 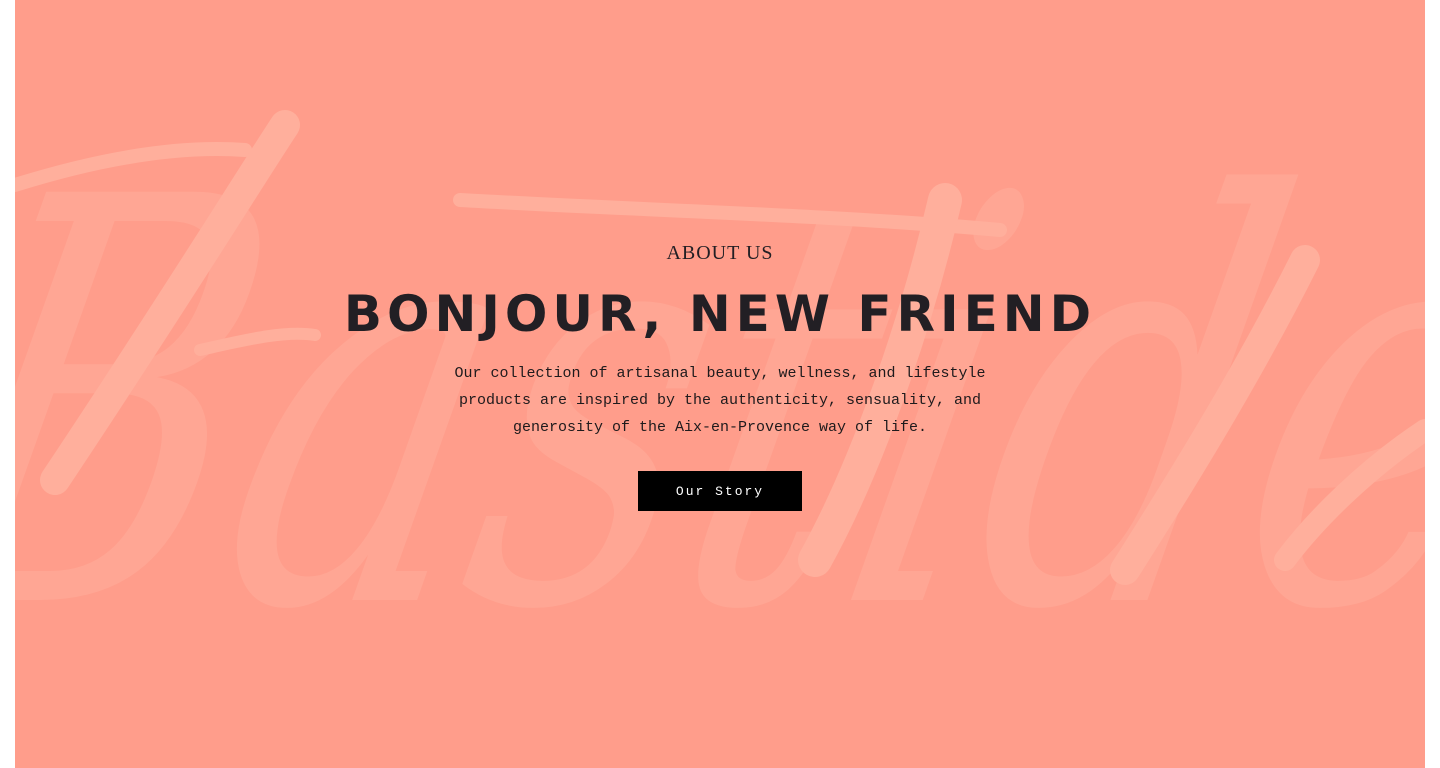 What do you see at coordinates (720, 314) in the screenshot?
I see `hero-headline: BONJOUR, NEW FRIEND` at bounding box center [720, 314].